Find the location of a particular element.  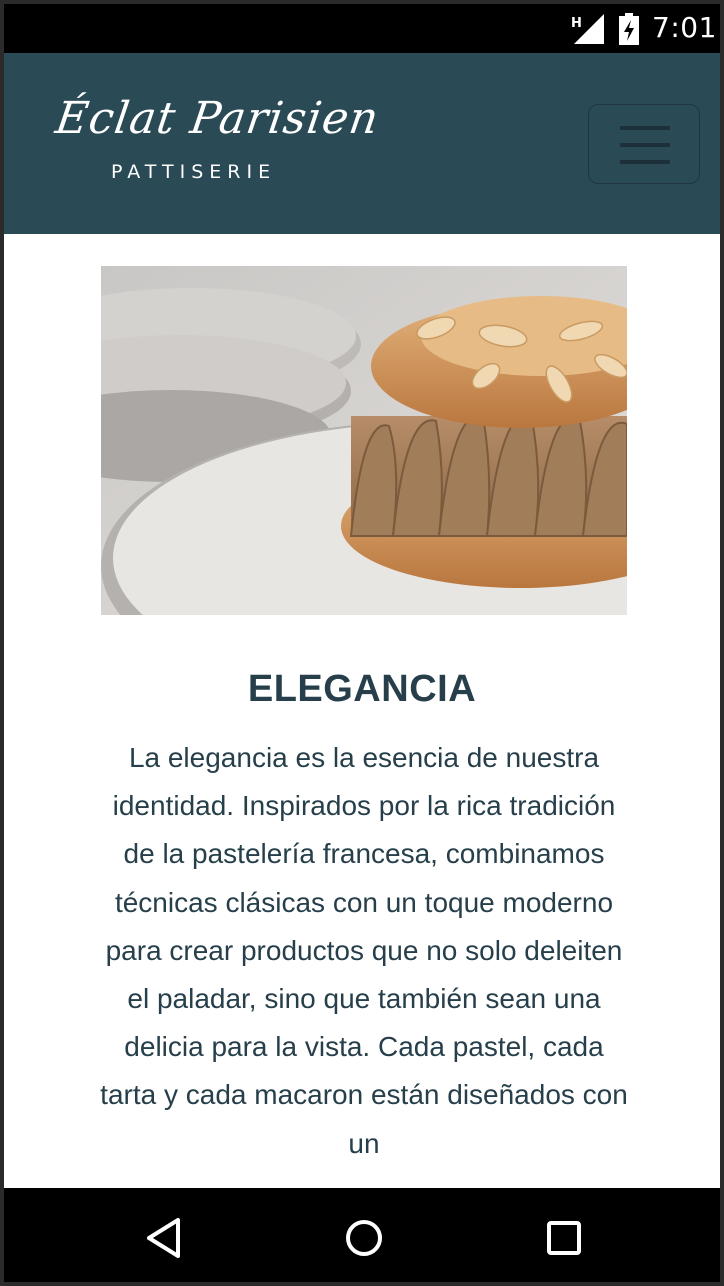

logo-subtitle: PATTISERIE is located at coordinates (194, 172).